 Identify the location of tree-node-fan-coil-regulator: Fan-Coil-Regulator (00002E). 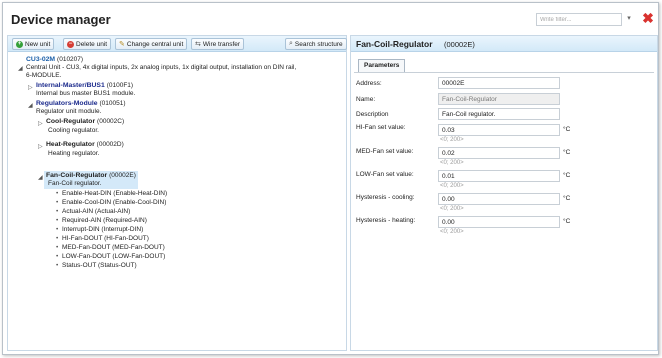
(91, 175).